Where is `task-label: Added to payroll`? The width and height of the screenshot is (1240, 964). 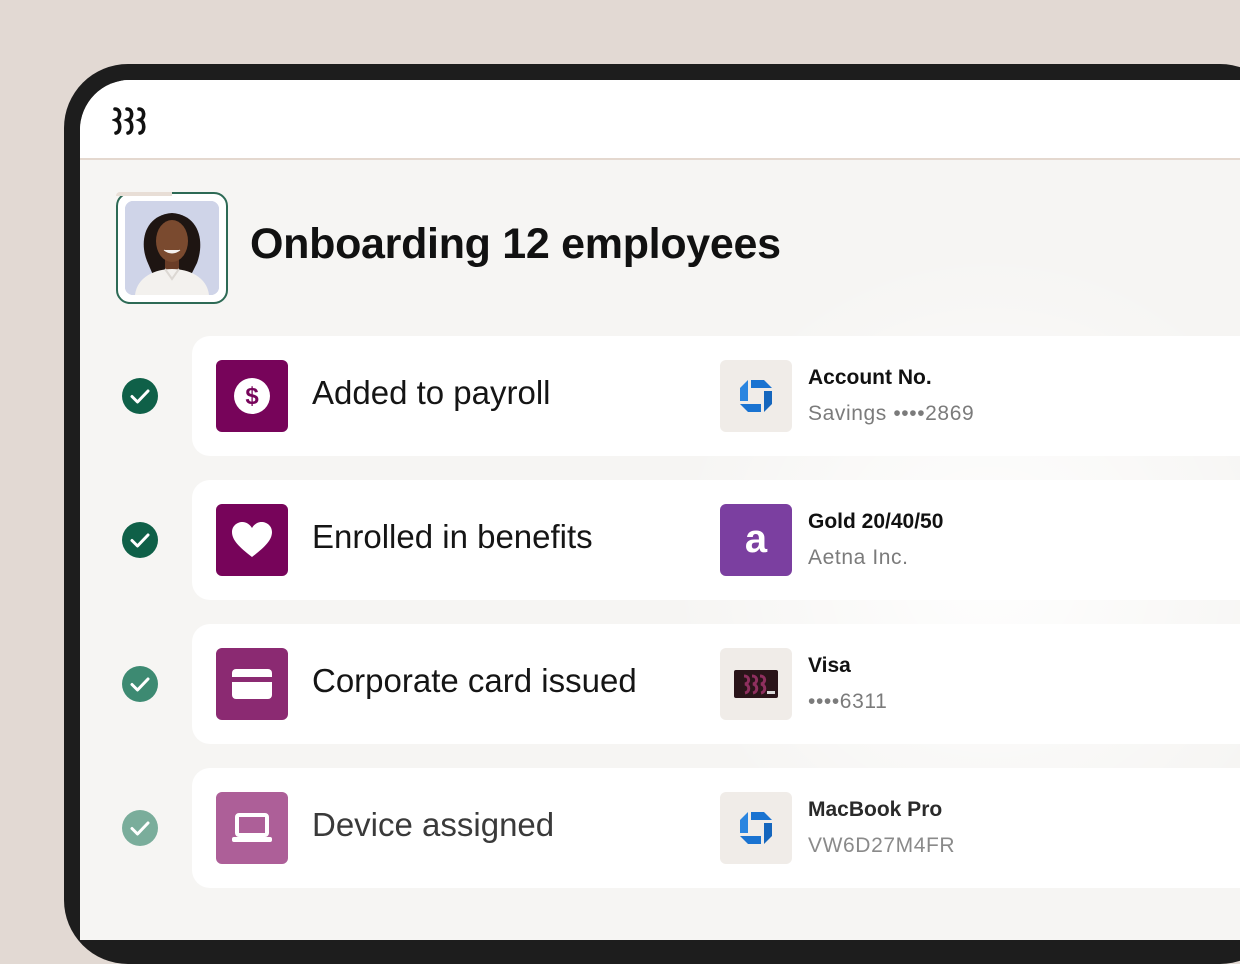 task-label: Added to payroll is located at coordinates (431, 392).